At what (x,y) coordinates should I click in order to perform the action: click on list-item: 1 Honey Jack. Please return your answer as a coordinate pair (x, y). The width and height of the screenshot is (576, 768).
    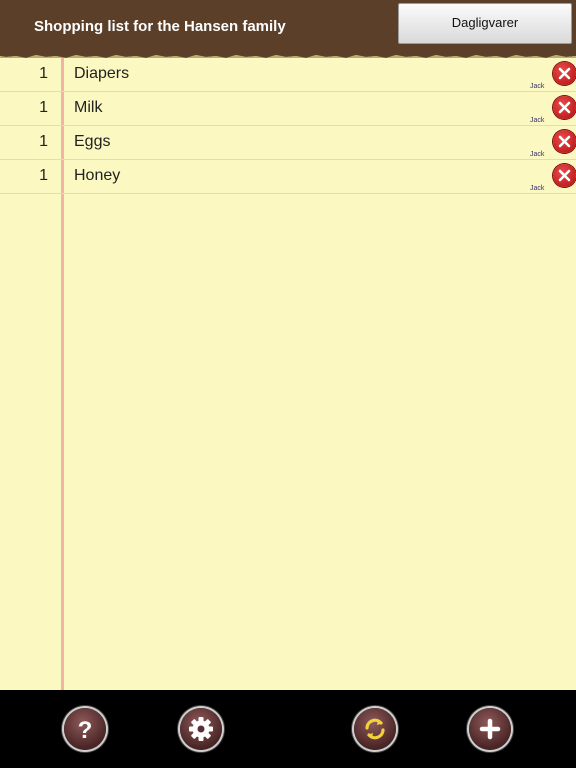
    Looking at the image, I should click on (288, 177).